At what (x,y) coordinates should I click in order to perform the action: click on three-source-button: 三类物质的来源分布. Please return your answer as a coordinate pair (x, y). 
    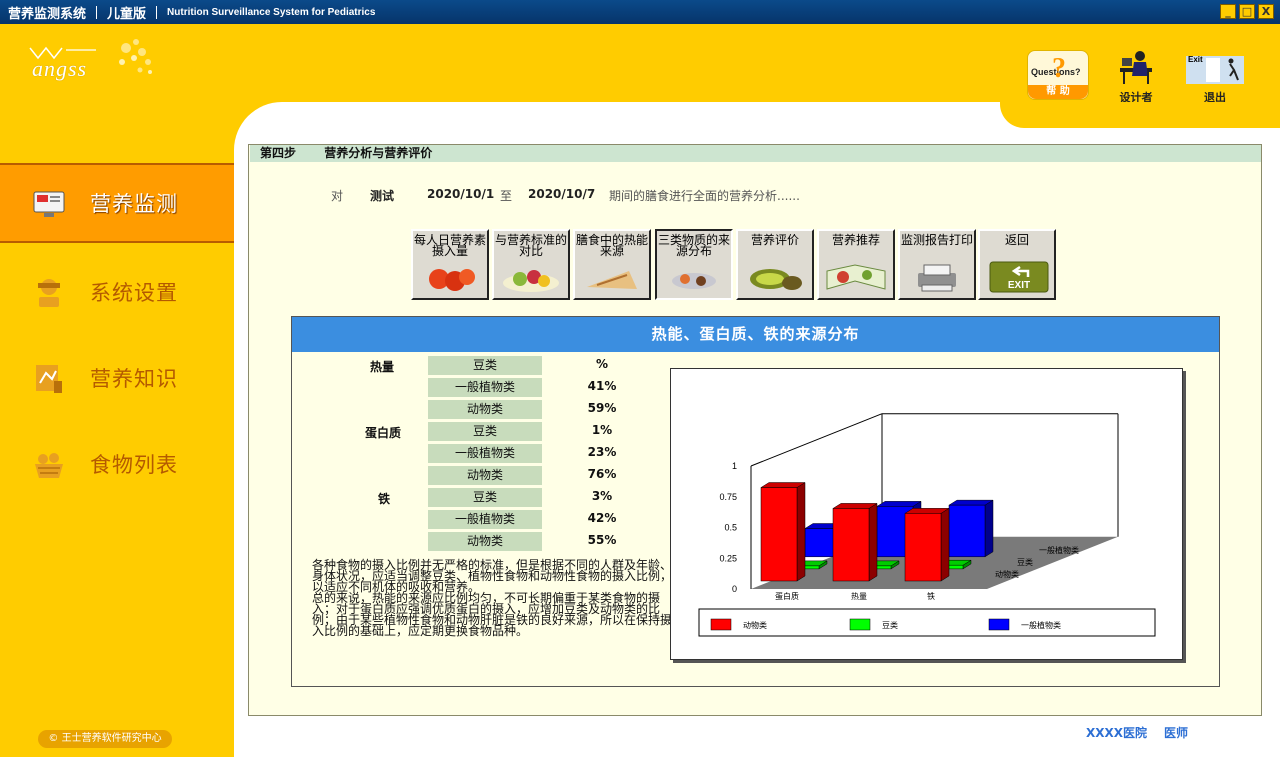
    Looking at the image, I should click on (694, 264).